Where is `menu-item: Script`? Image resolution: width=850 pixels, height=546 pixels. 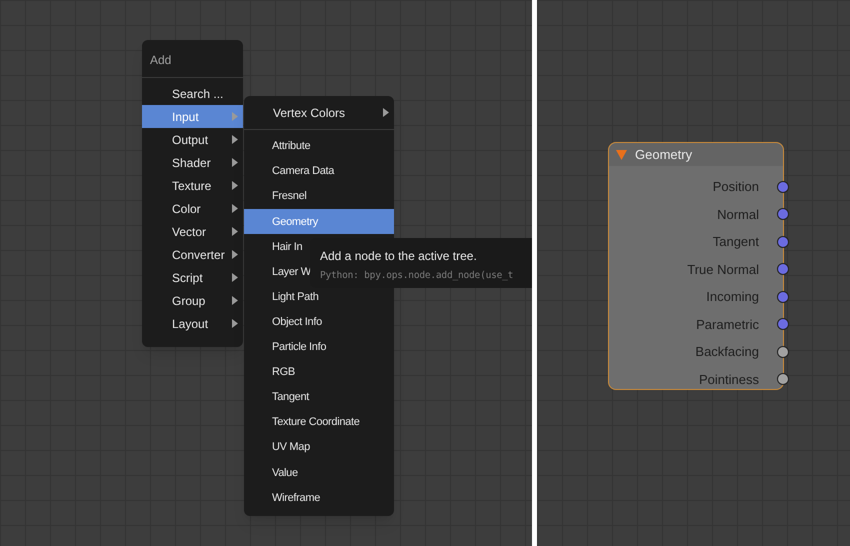
menu-item: Script is located at coordinates (192, 277).